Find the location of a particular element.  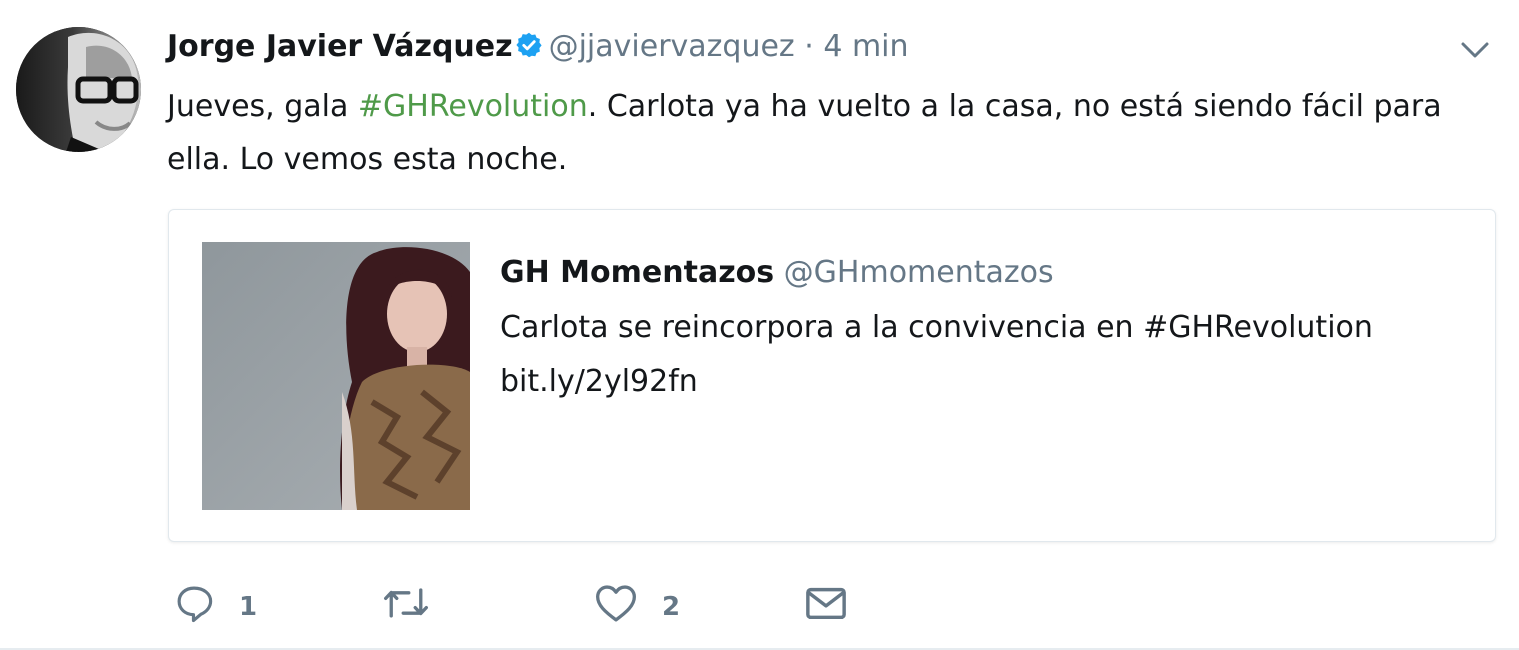

reply-count: 1 is located at coordinates (248, 607).